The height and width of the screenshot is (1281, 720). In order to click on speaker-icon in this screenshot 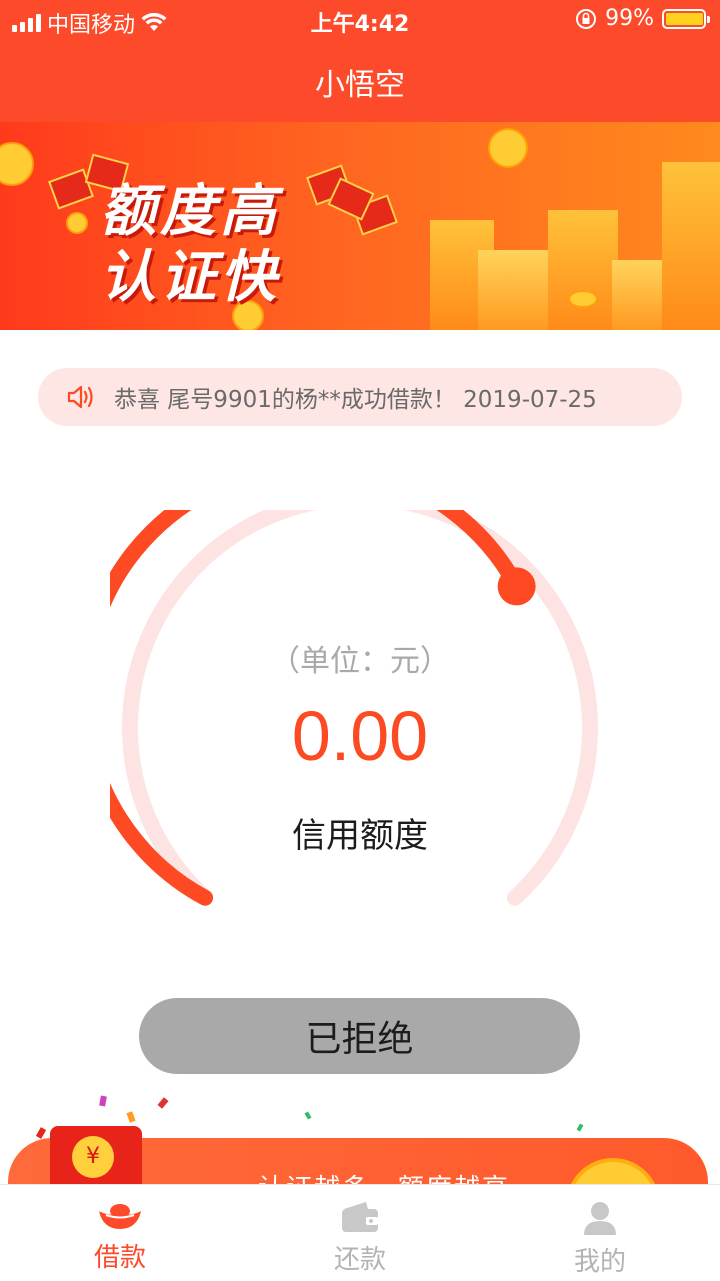, I will do `click(80, 397)`.